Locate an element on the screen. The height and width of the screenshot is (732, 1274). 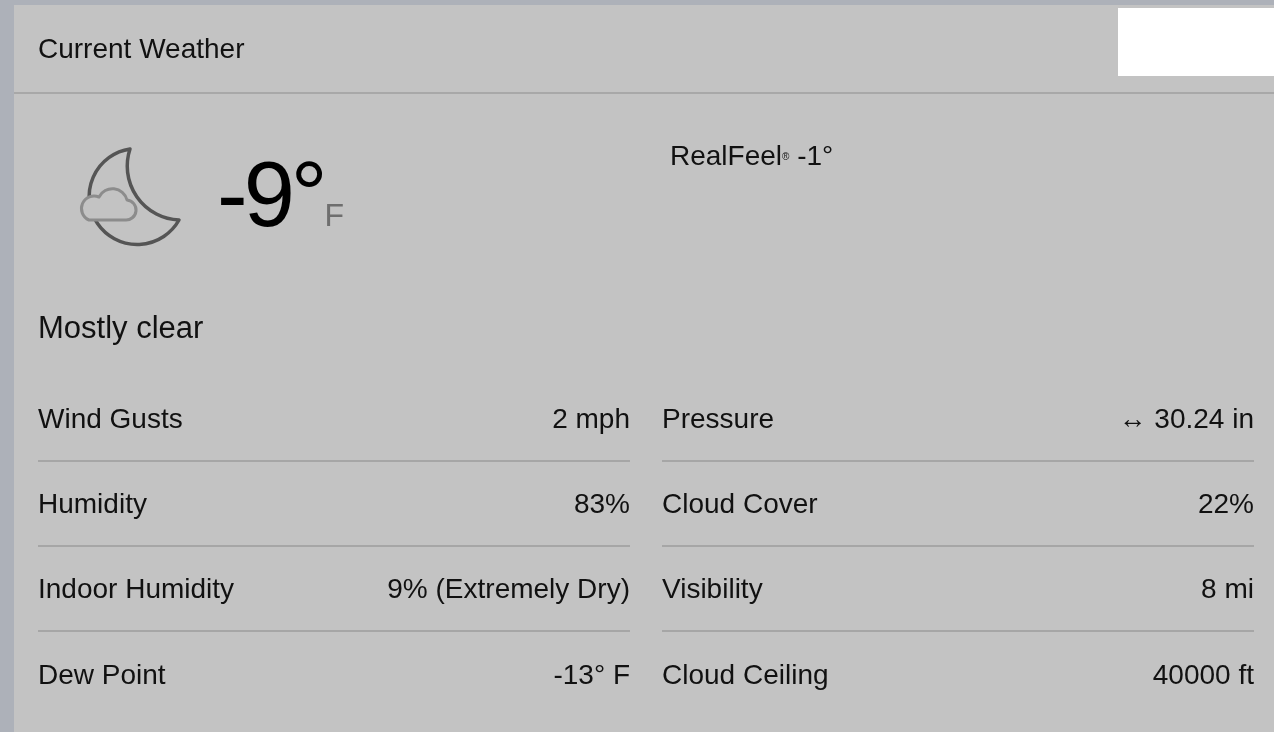
detail-value: -13° F is located at coordinates (591, 674).